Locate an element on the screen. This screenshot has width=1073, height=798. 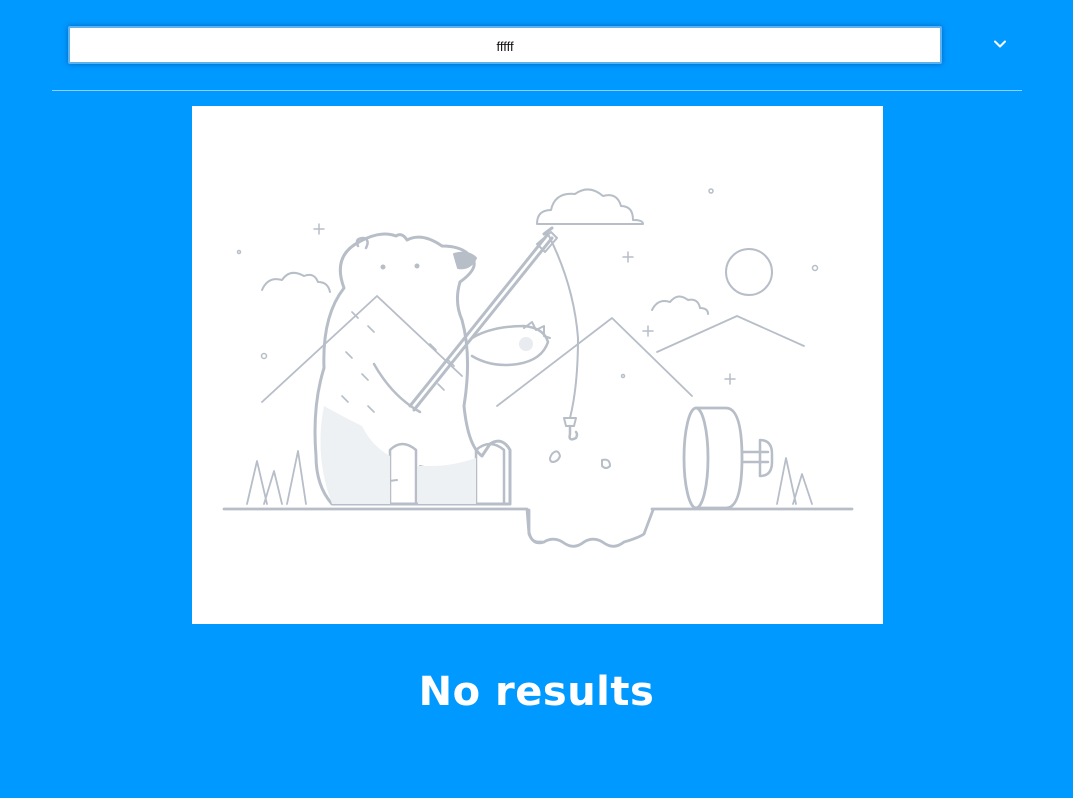
header-divider is located at coordinates (537, 90).